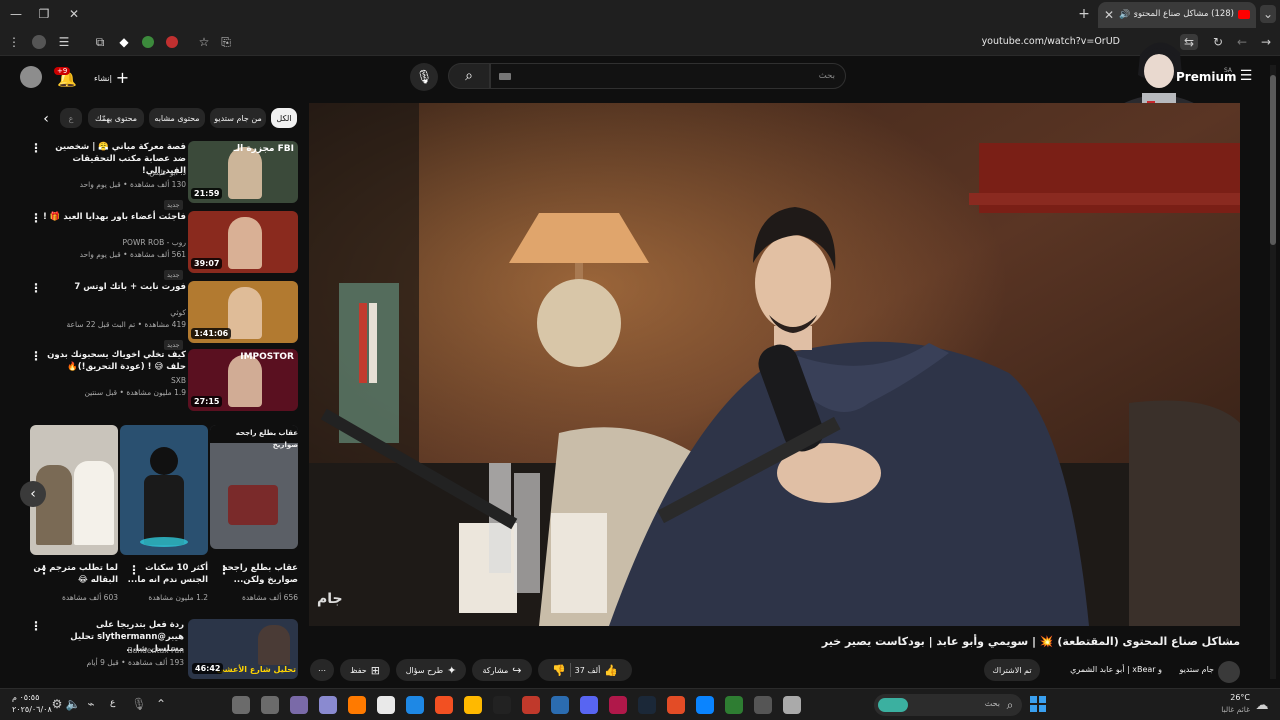 The height and width of the screenshot is (720, 1280). Describe the element at coordinates (114, 312) in the screenshot. I see `channel-name: كوثي` at that location.